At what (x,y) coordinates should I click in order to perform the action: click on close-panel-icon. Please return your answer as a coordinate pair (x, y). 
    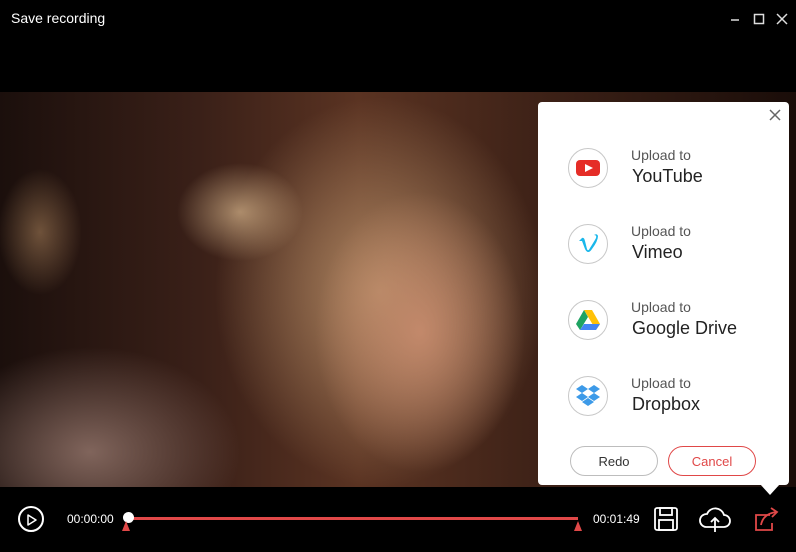
    Looking at the image, I should click on (775, 115).